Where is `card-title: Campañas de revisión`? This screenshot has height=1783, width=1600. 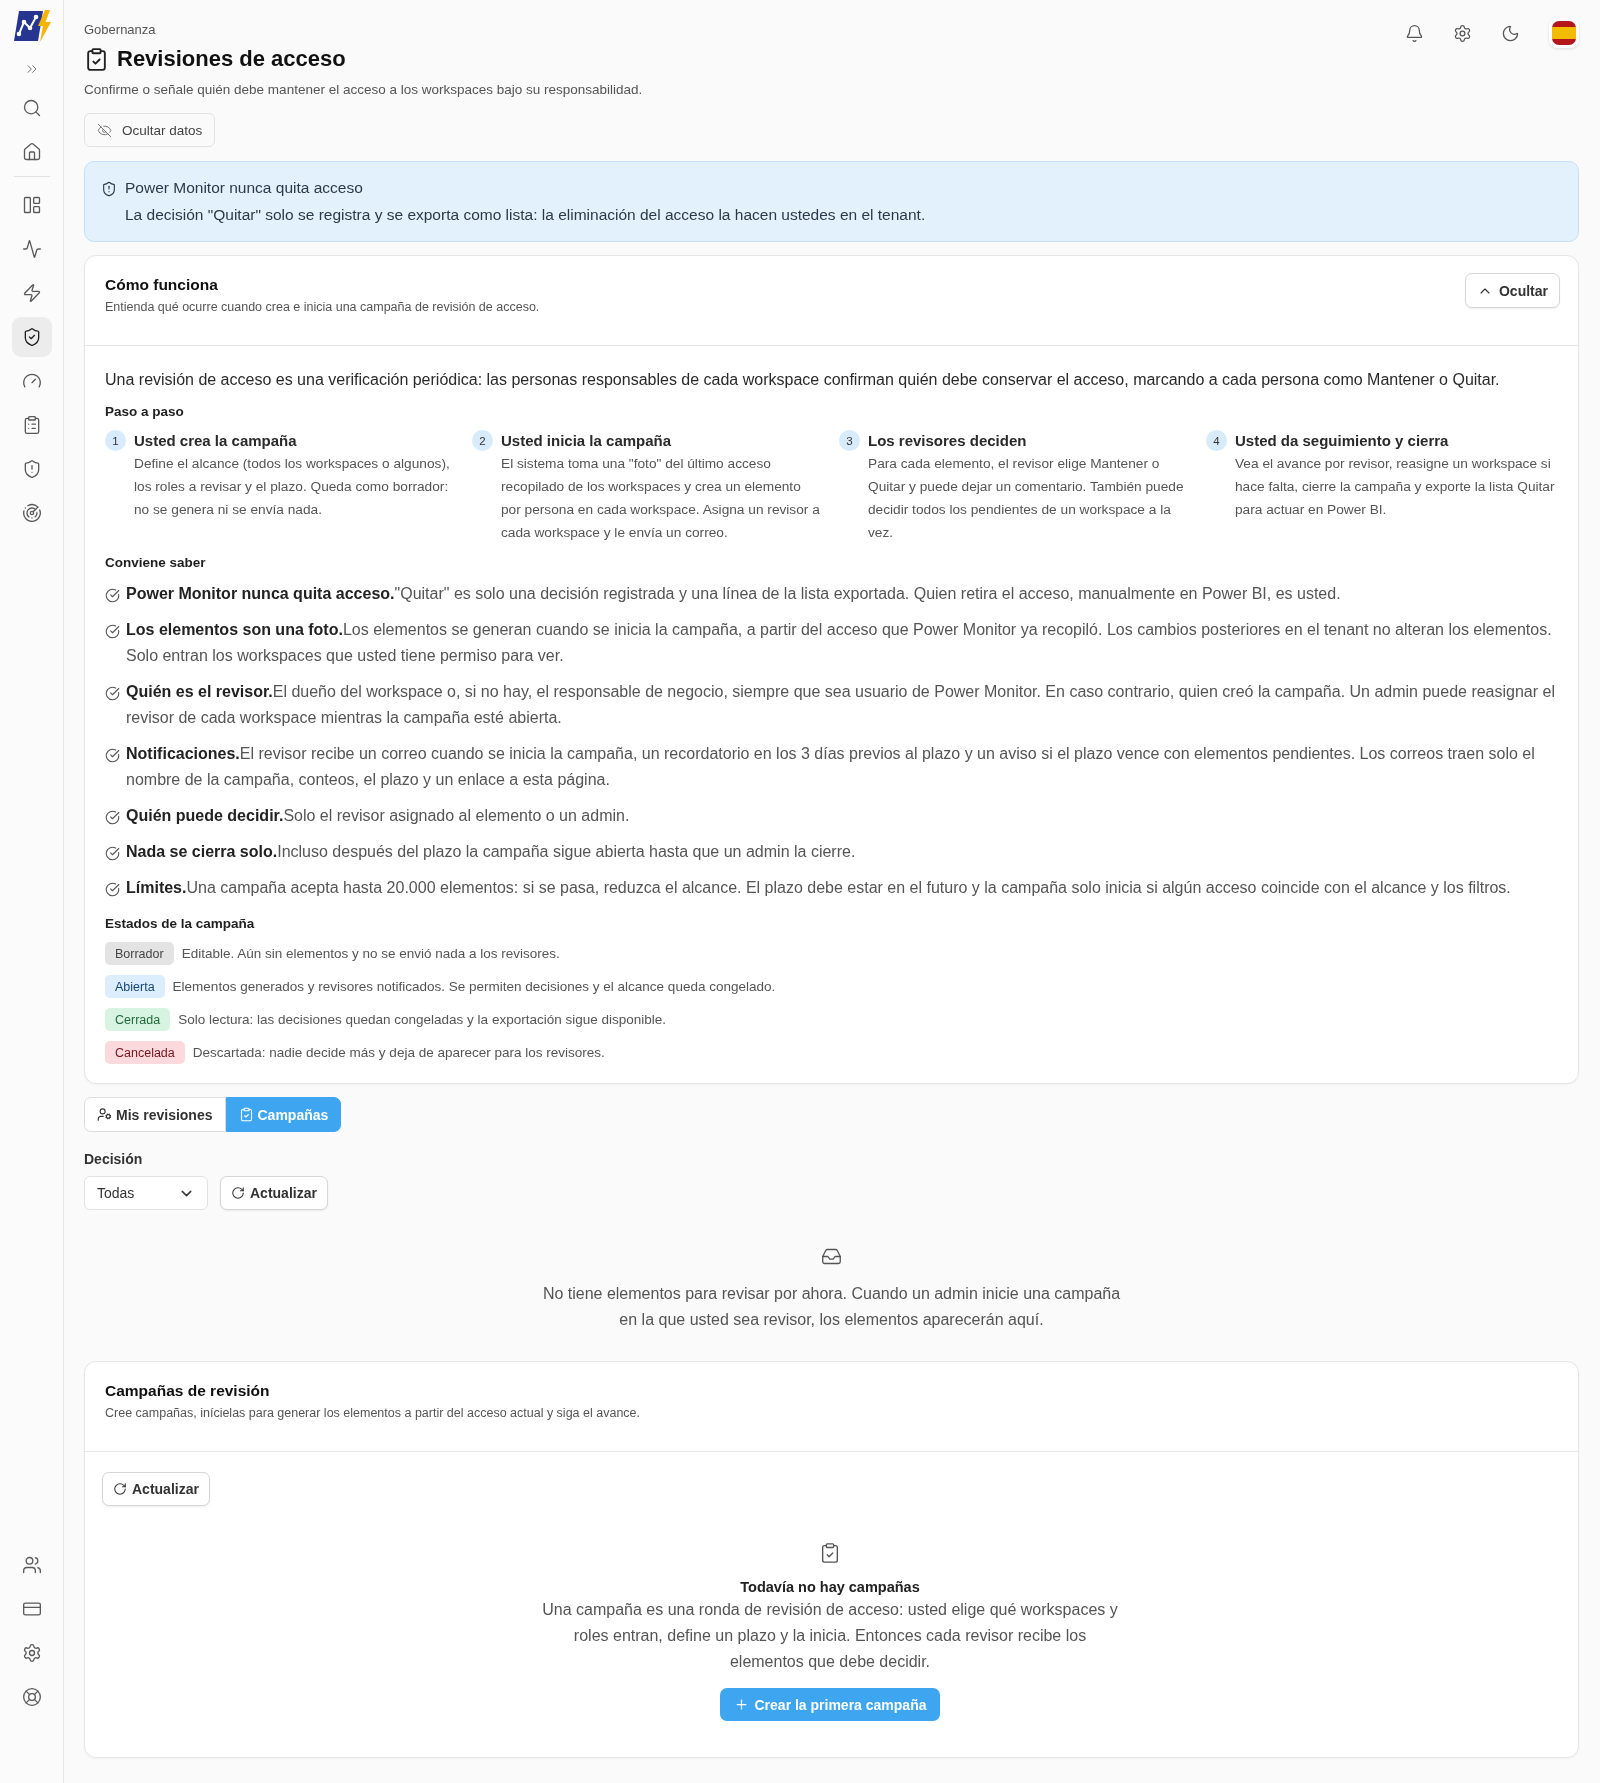 card-title: Campañas de revisión is located at coordinates (188, 1391).